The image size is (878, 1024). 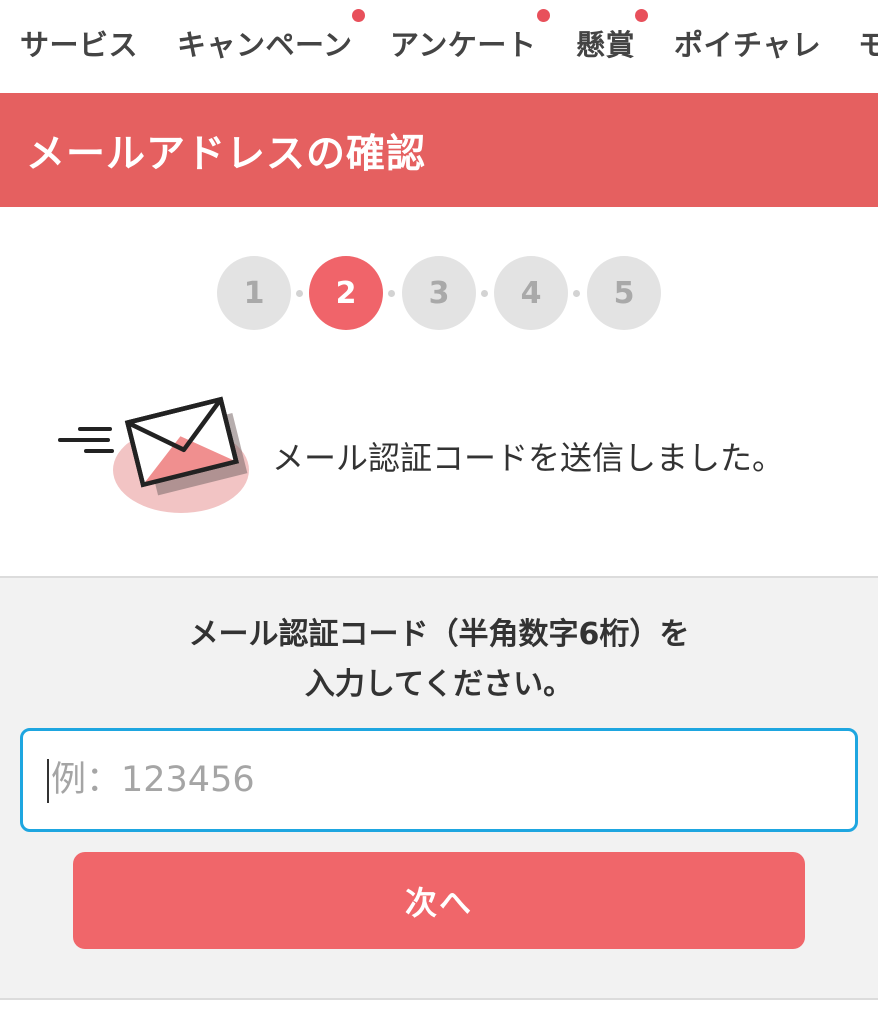 What do you see at coordinates (624, 293) in the screenshot?
I see `step-5: 5` at bounding box center [624, 293].